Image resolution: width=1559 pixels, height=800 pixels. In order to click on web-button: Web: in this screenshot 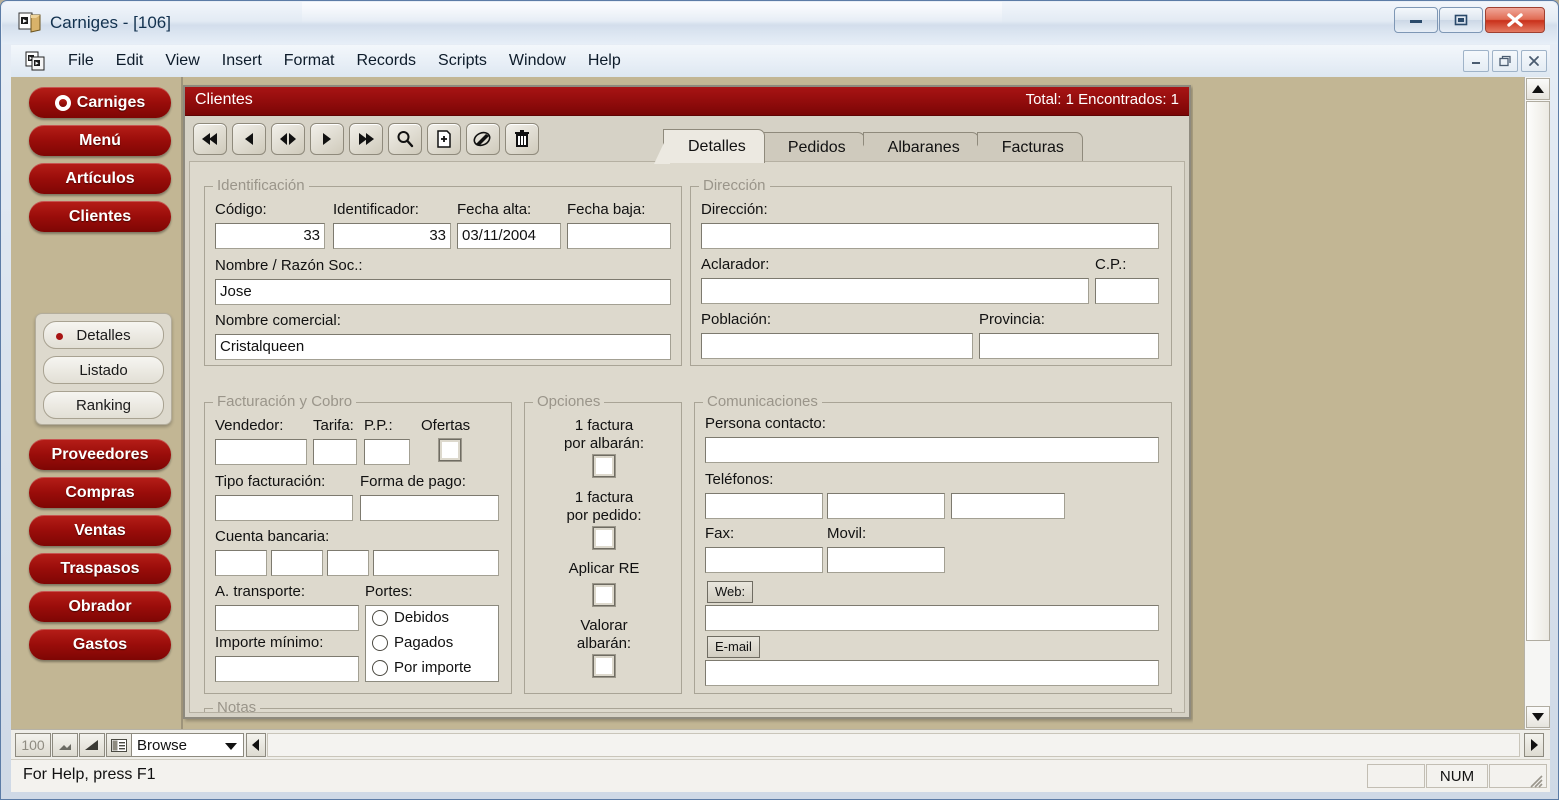, I will do `click(730, 592)`.